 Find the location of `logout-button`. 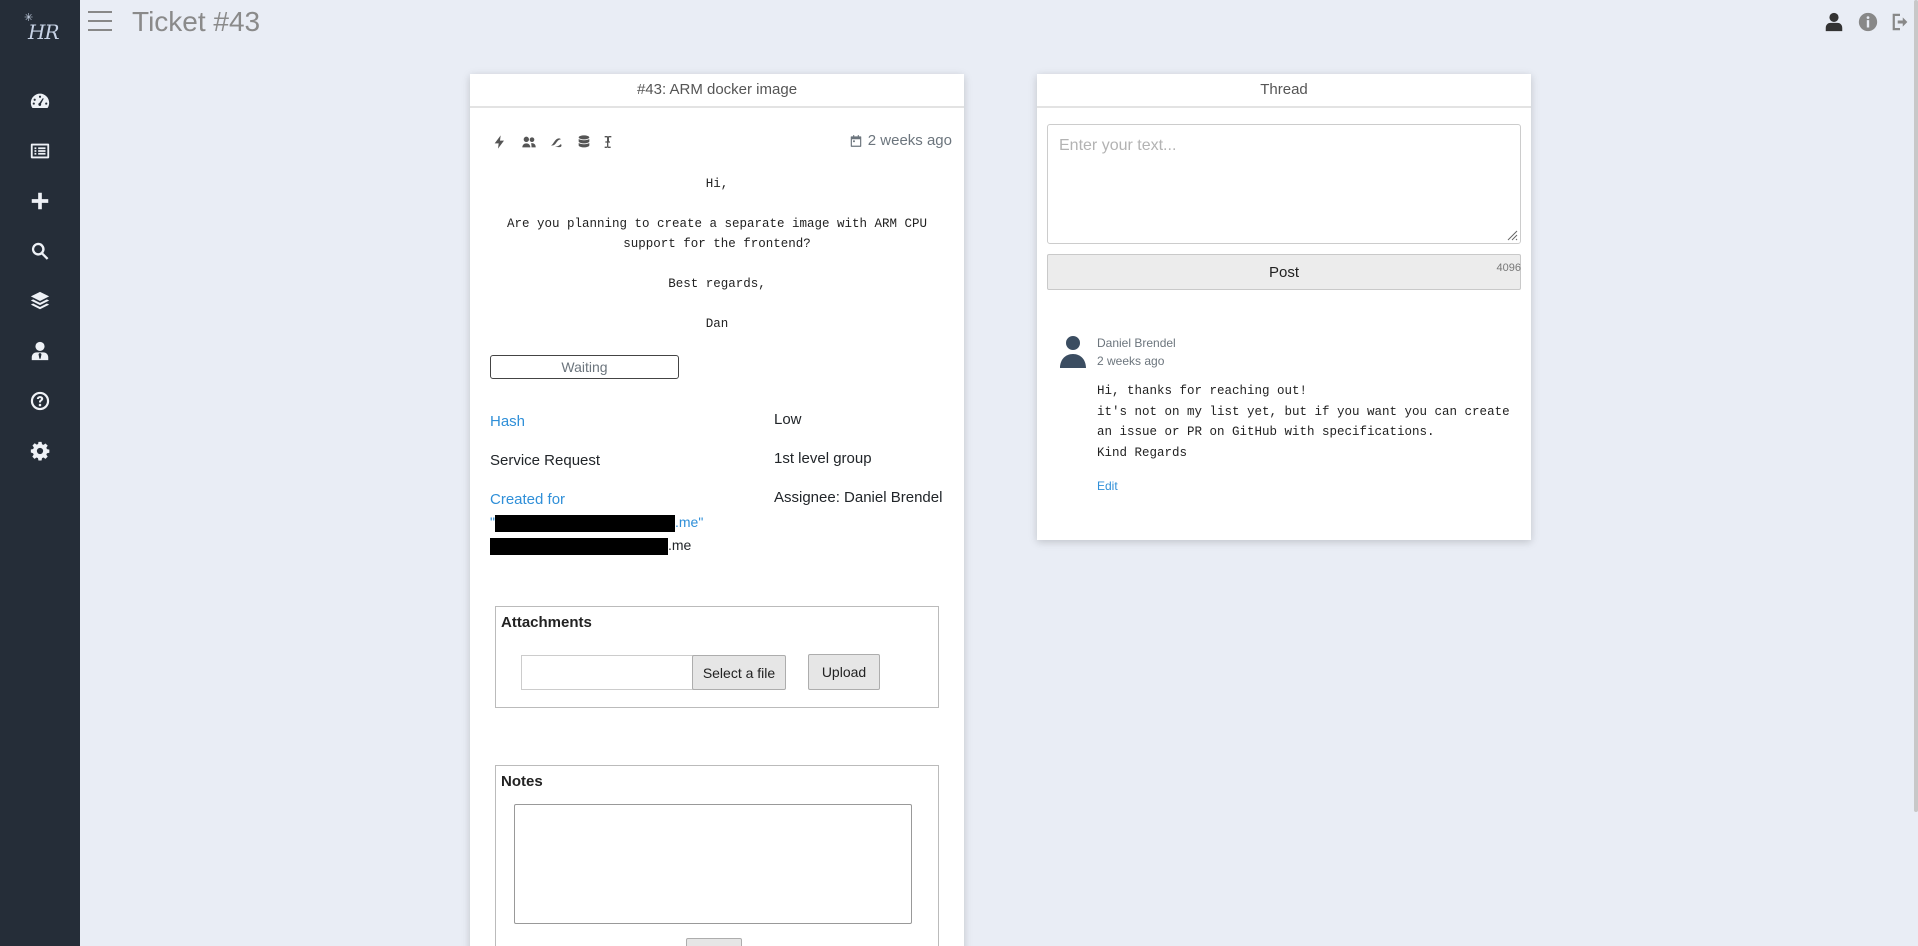

logout-button is located at coordinates (1900, 22).